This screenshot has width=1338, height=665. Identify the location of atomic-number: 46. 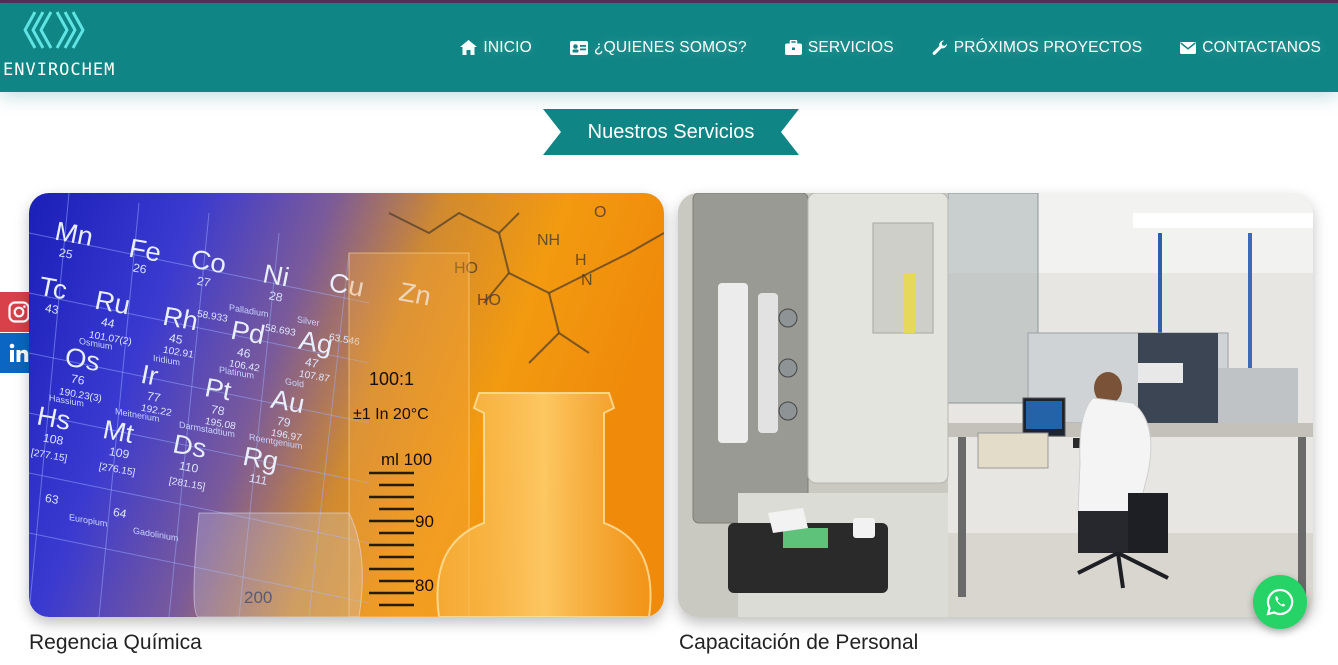
(244, 353).